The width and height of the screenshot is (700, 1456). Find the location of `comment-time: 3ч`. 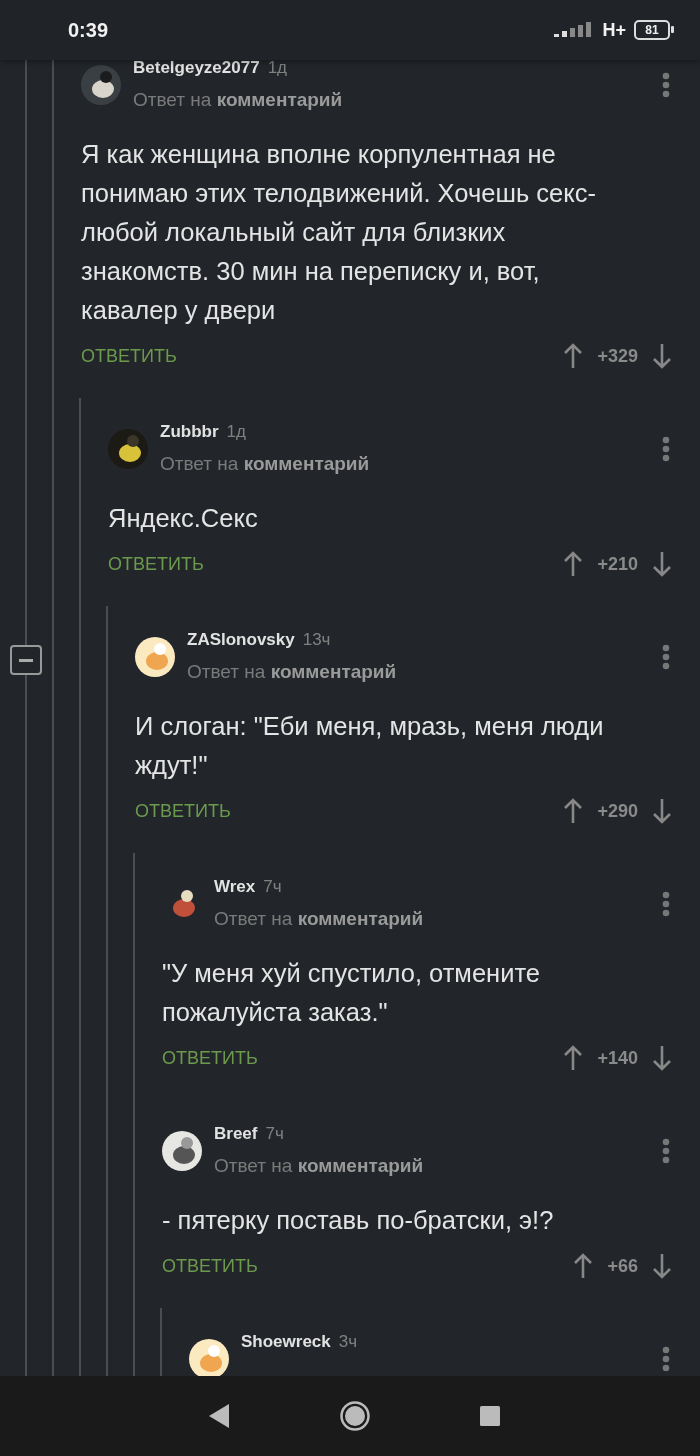

comment-time: 3ч is located at coordinates (348, 1342).